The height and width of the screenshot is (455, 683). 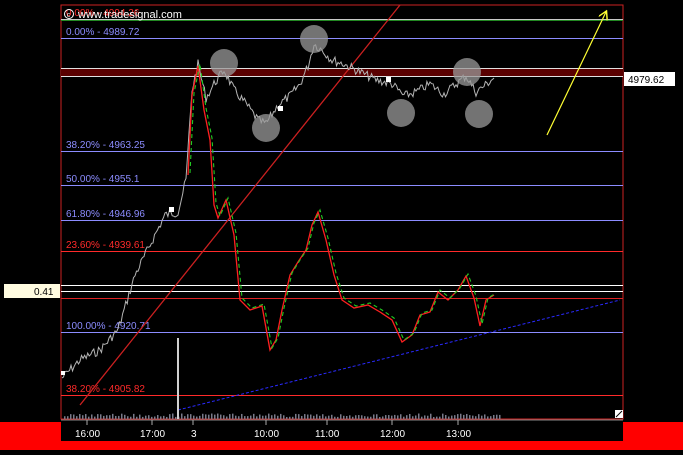 What do you see at coordinates (69, 15) in the screenshot?
I see `copyright-icon-glyph: c` at bounding box center [69, 15].